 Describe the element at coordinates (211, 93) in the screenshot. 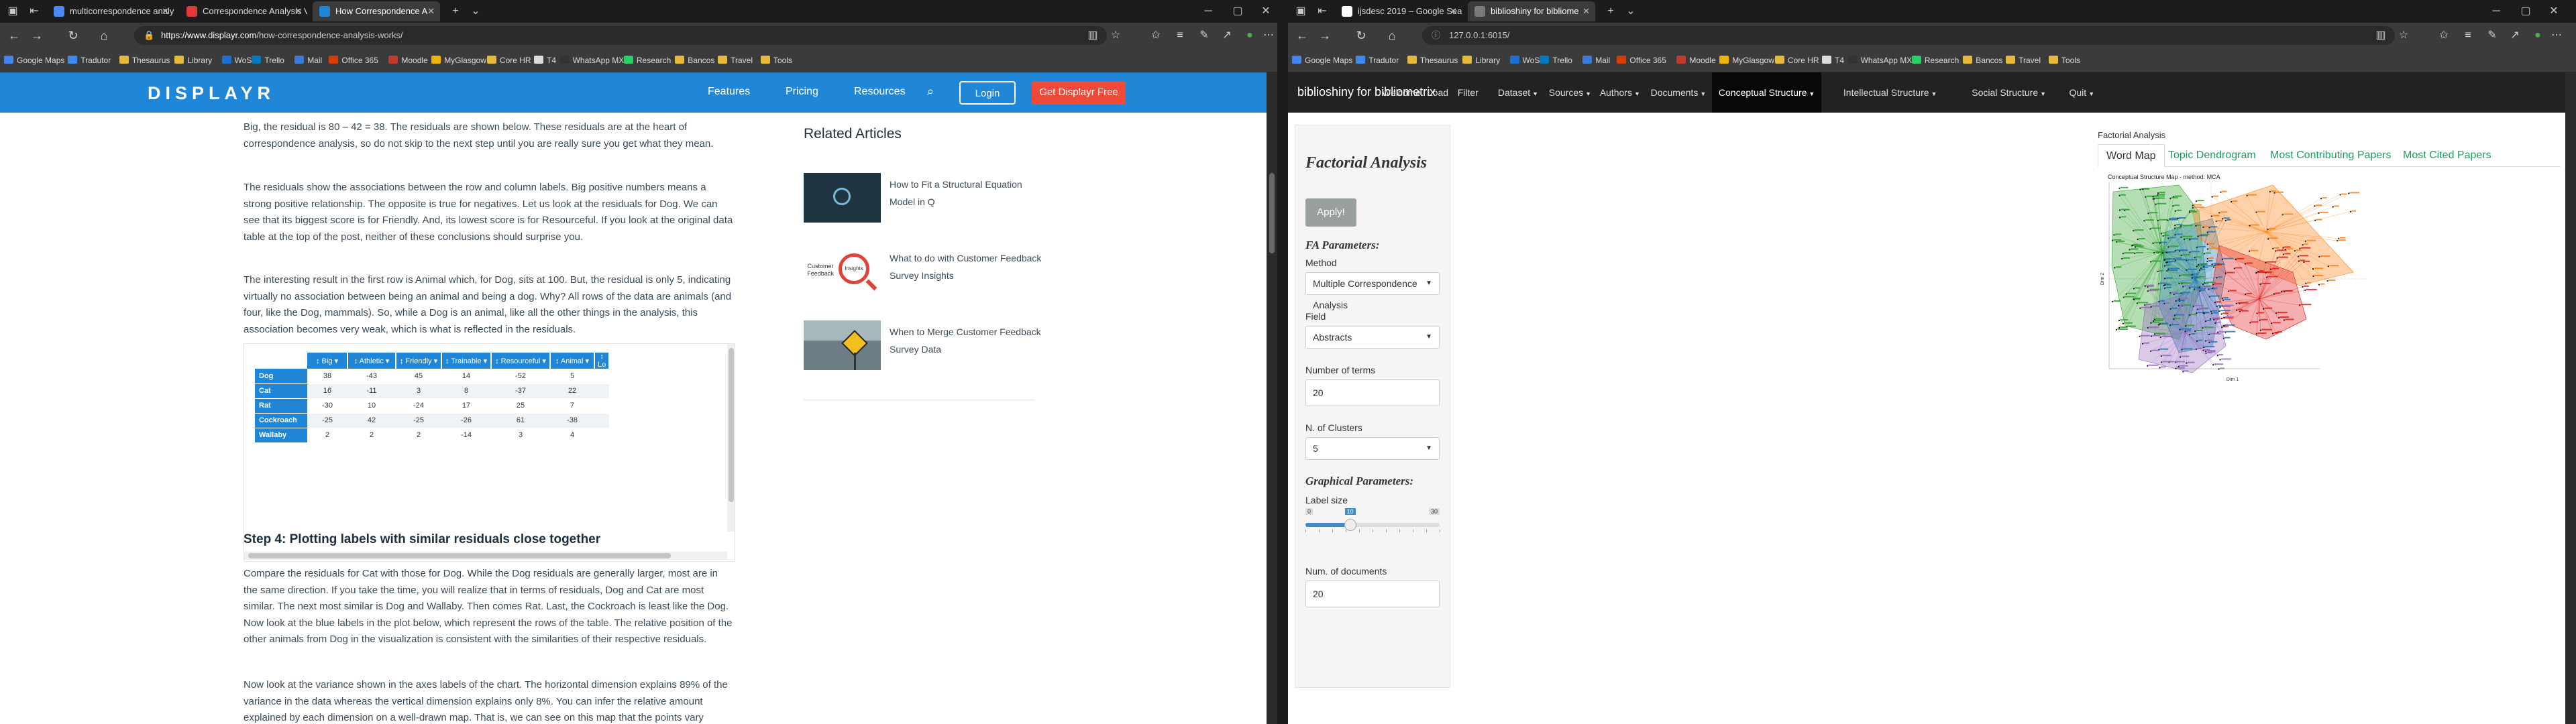

I see `displayr-logo: DISPLAYR` at that location.